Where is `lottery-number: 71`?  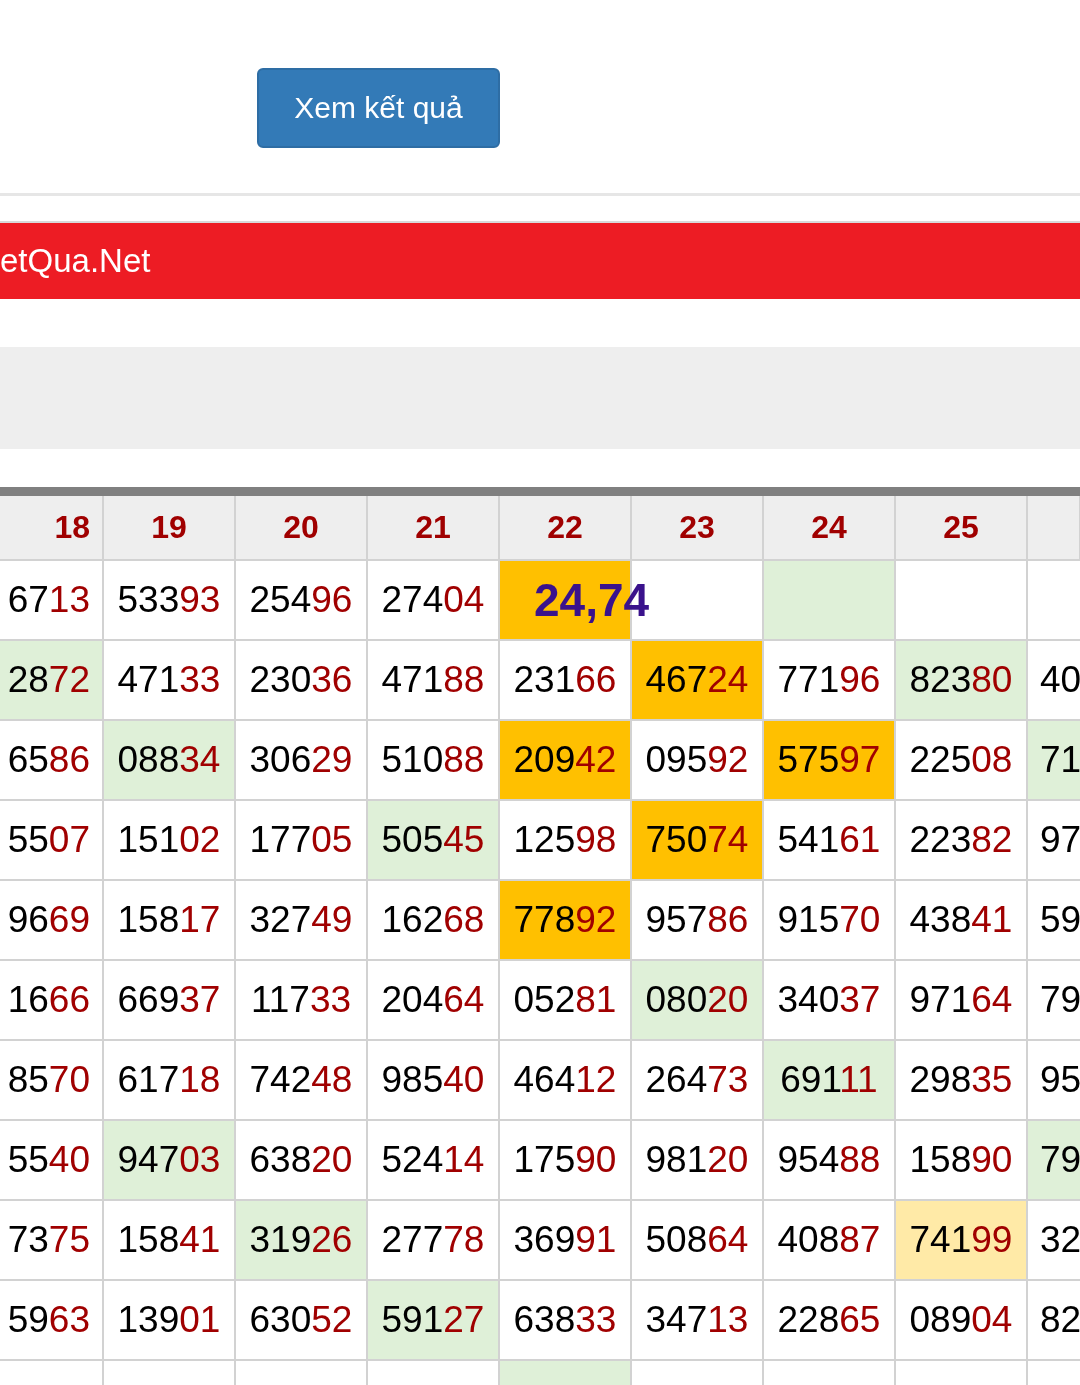
lottery-number: 71 is located at coordinates (1060, 759).